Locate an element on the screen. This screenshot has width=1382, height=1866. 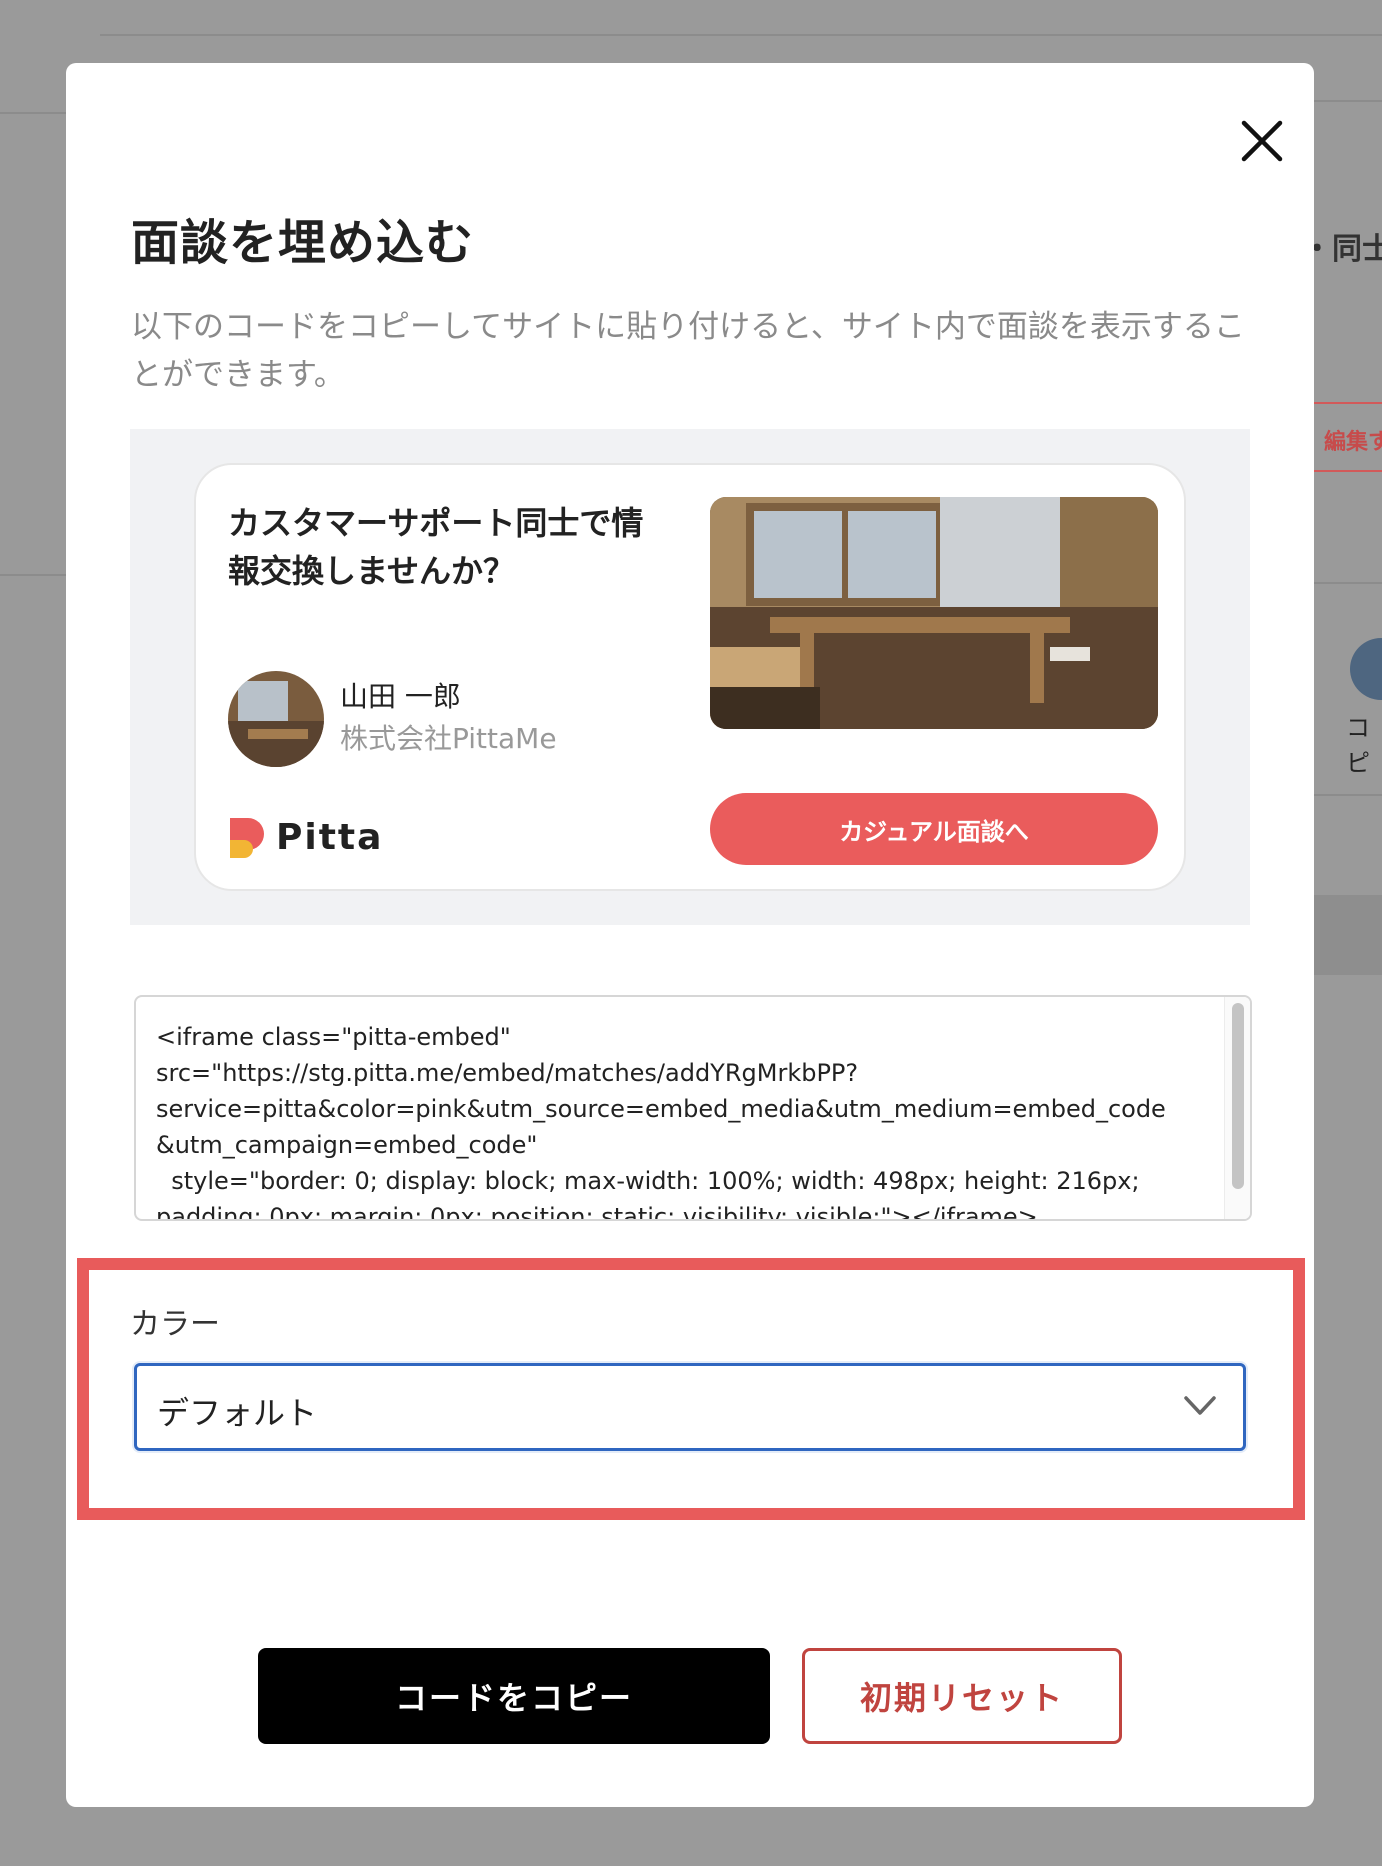
copy-code-button: コードをコピー is located at coordinates (514, 1696).